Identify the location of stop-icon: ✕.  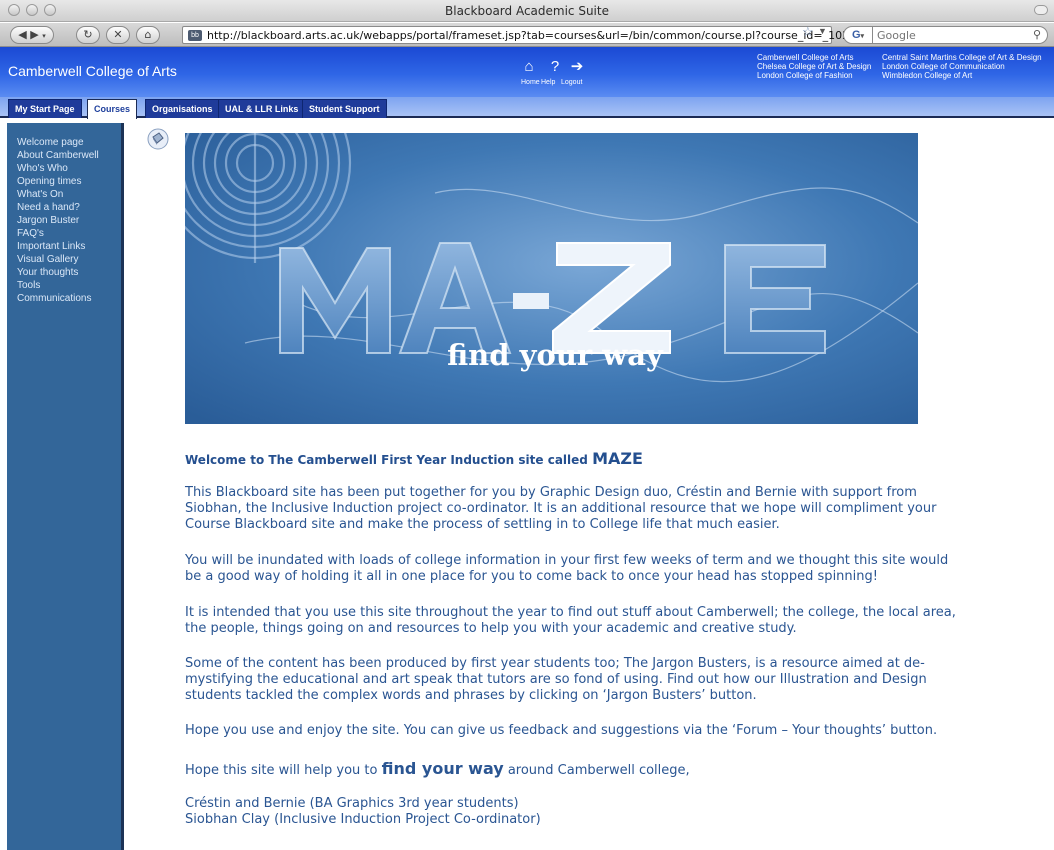
(118, 34).